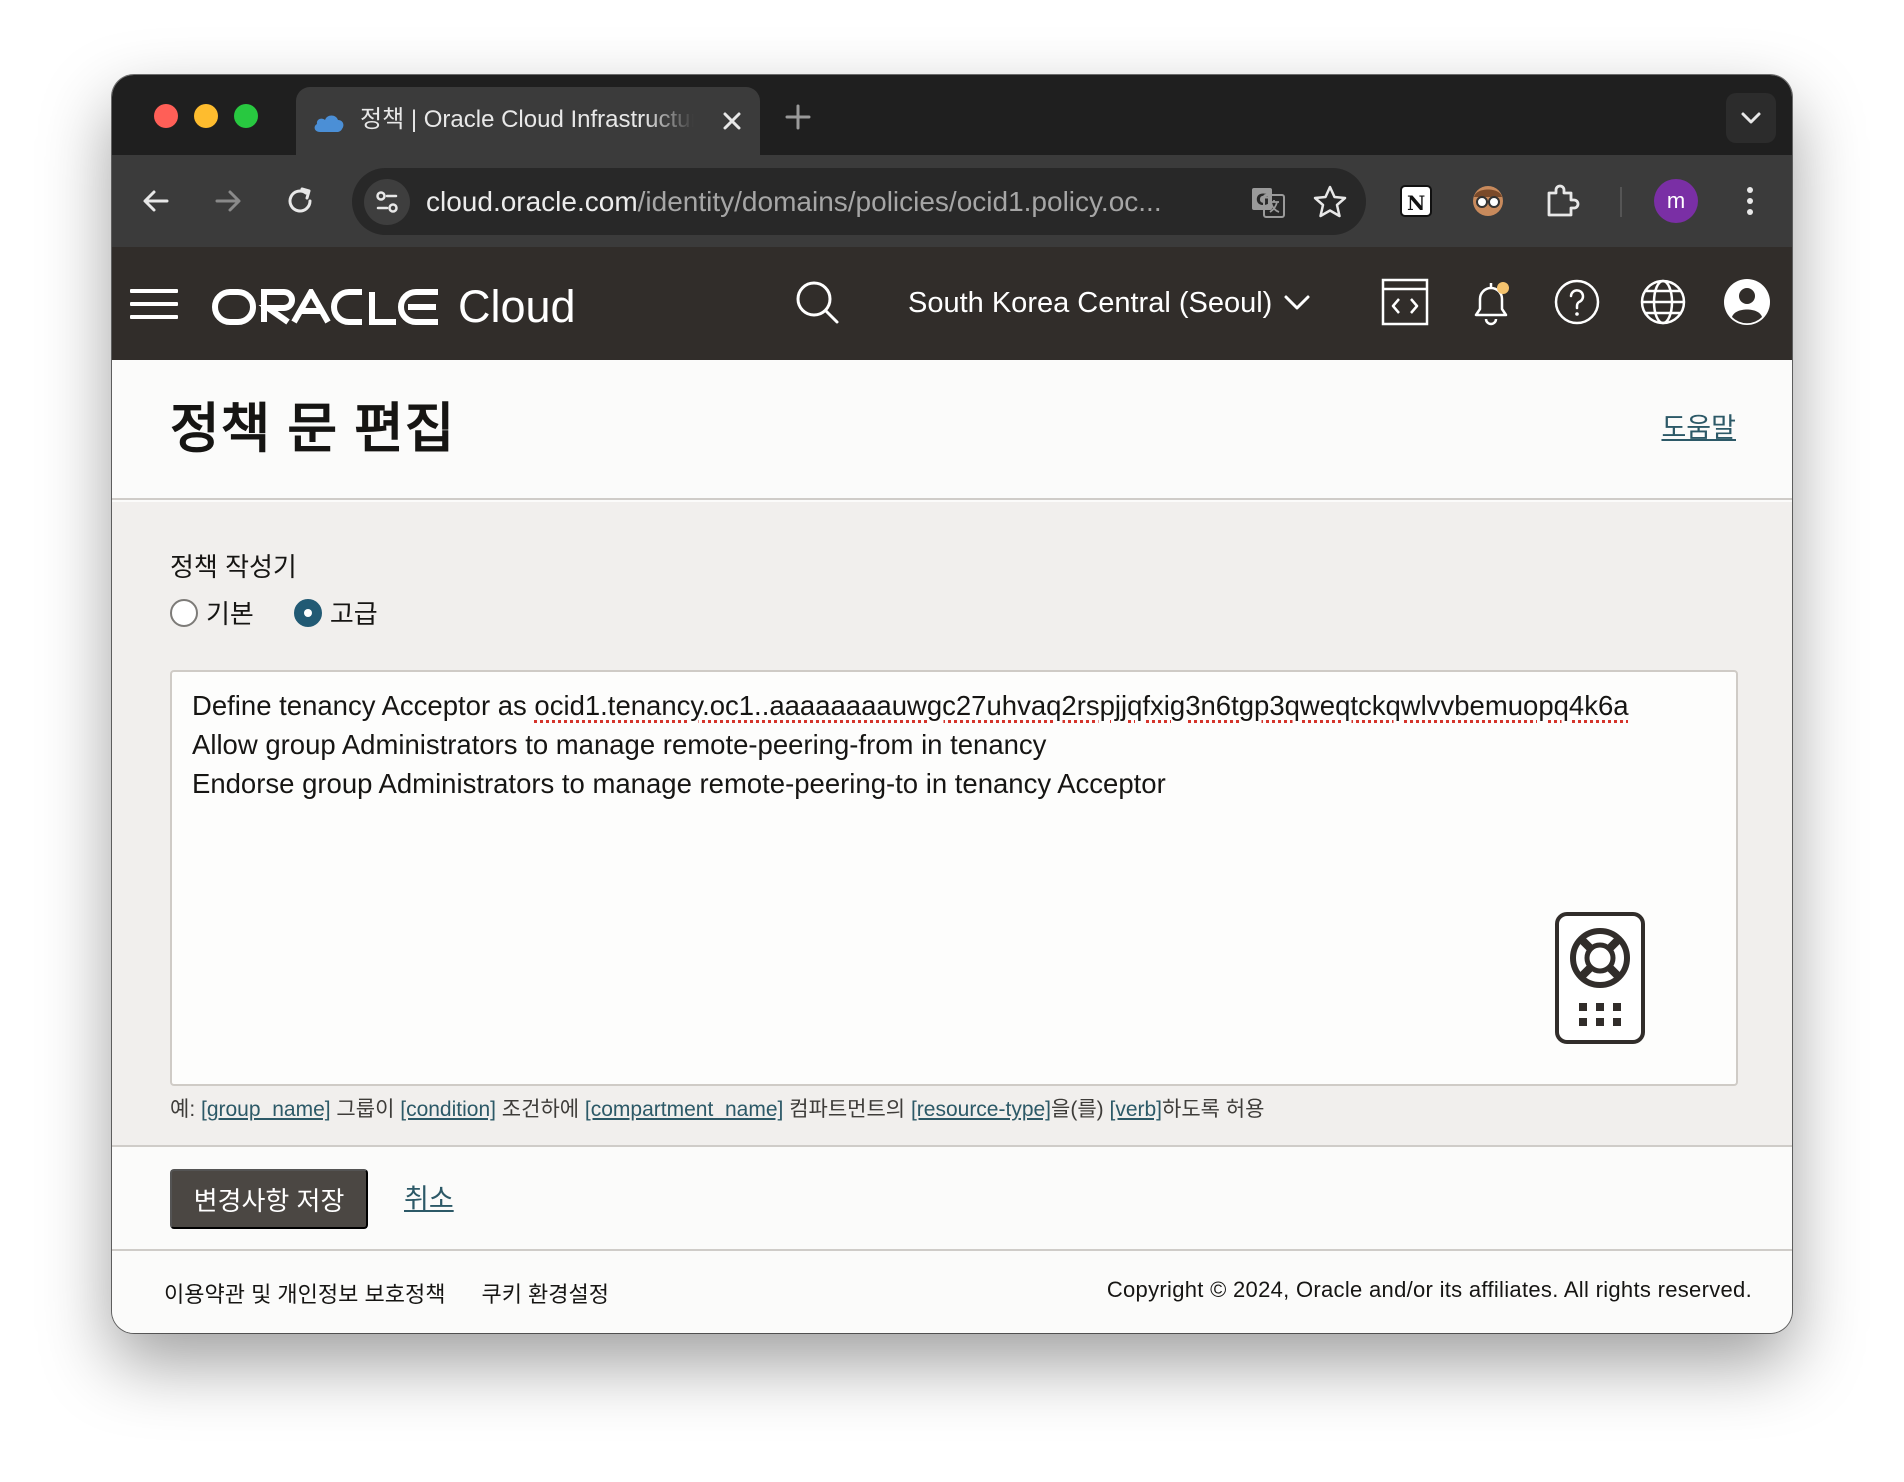 Image resolution: width=1904 pixels, height=1482 pixels. I want to click on help-question-icon, so click(1577, 302).